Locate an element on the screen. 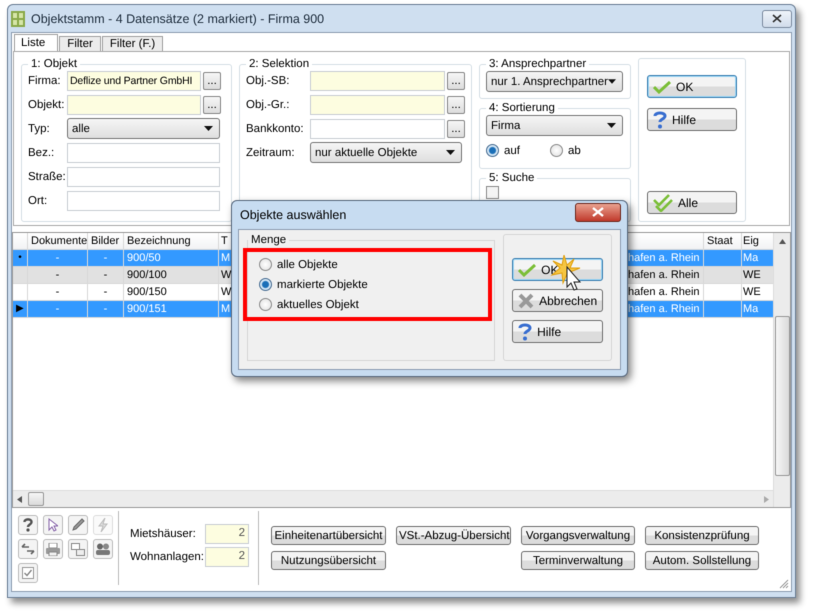  window-title: Objektstamm - 4 Datensätze (2 markiert) - Firma 900 is located at coordinates (177, 19).